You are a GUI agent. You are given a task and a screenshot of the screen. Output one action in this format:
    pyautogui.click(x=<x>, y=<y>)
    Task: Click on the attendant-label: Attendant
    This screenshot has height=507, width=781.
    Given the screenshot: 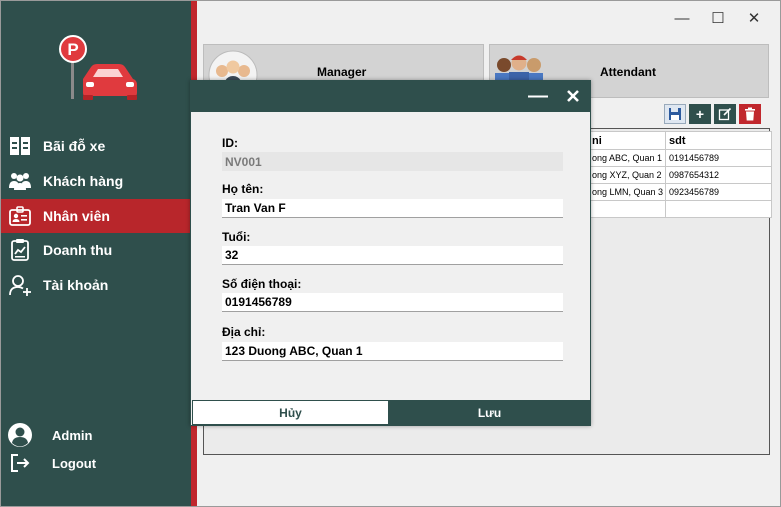 What is the action you would take?
    pyautogui.click(x=628, y=72)
    